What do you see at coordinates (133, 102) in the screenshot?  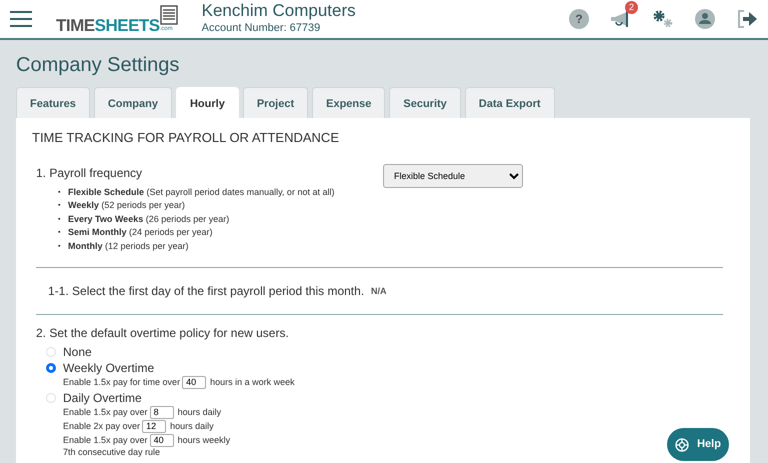 I see `settings-tab: Company` at bounding box center [133, 102].